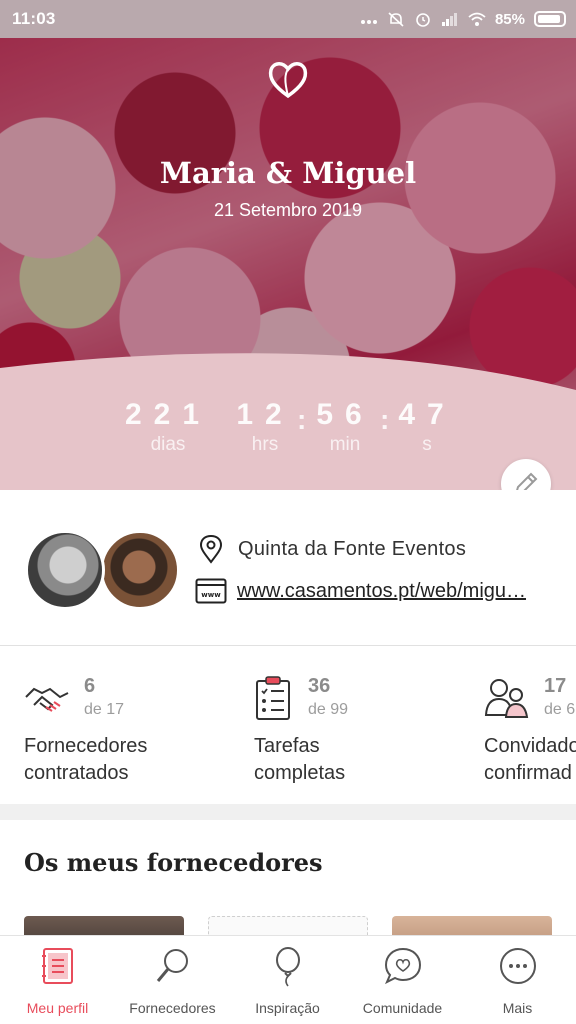 Image resolution: width=576 pixels, height=1024 pixels. Describe the element at coordinates (530, 760) in the screenshot. I see `stat-label: Convidado confirmad` at that location.